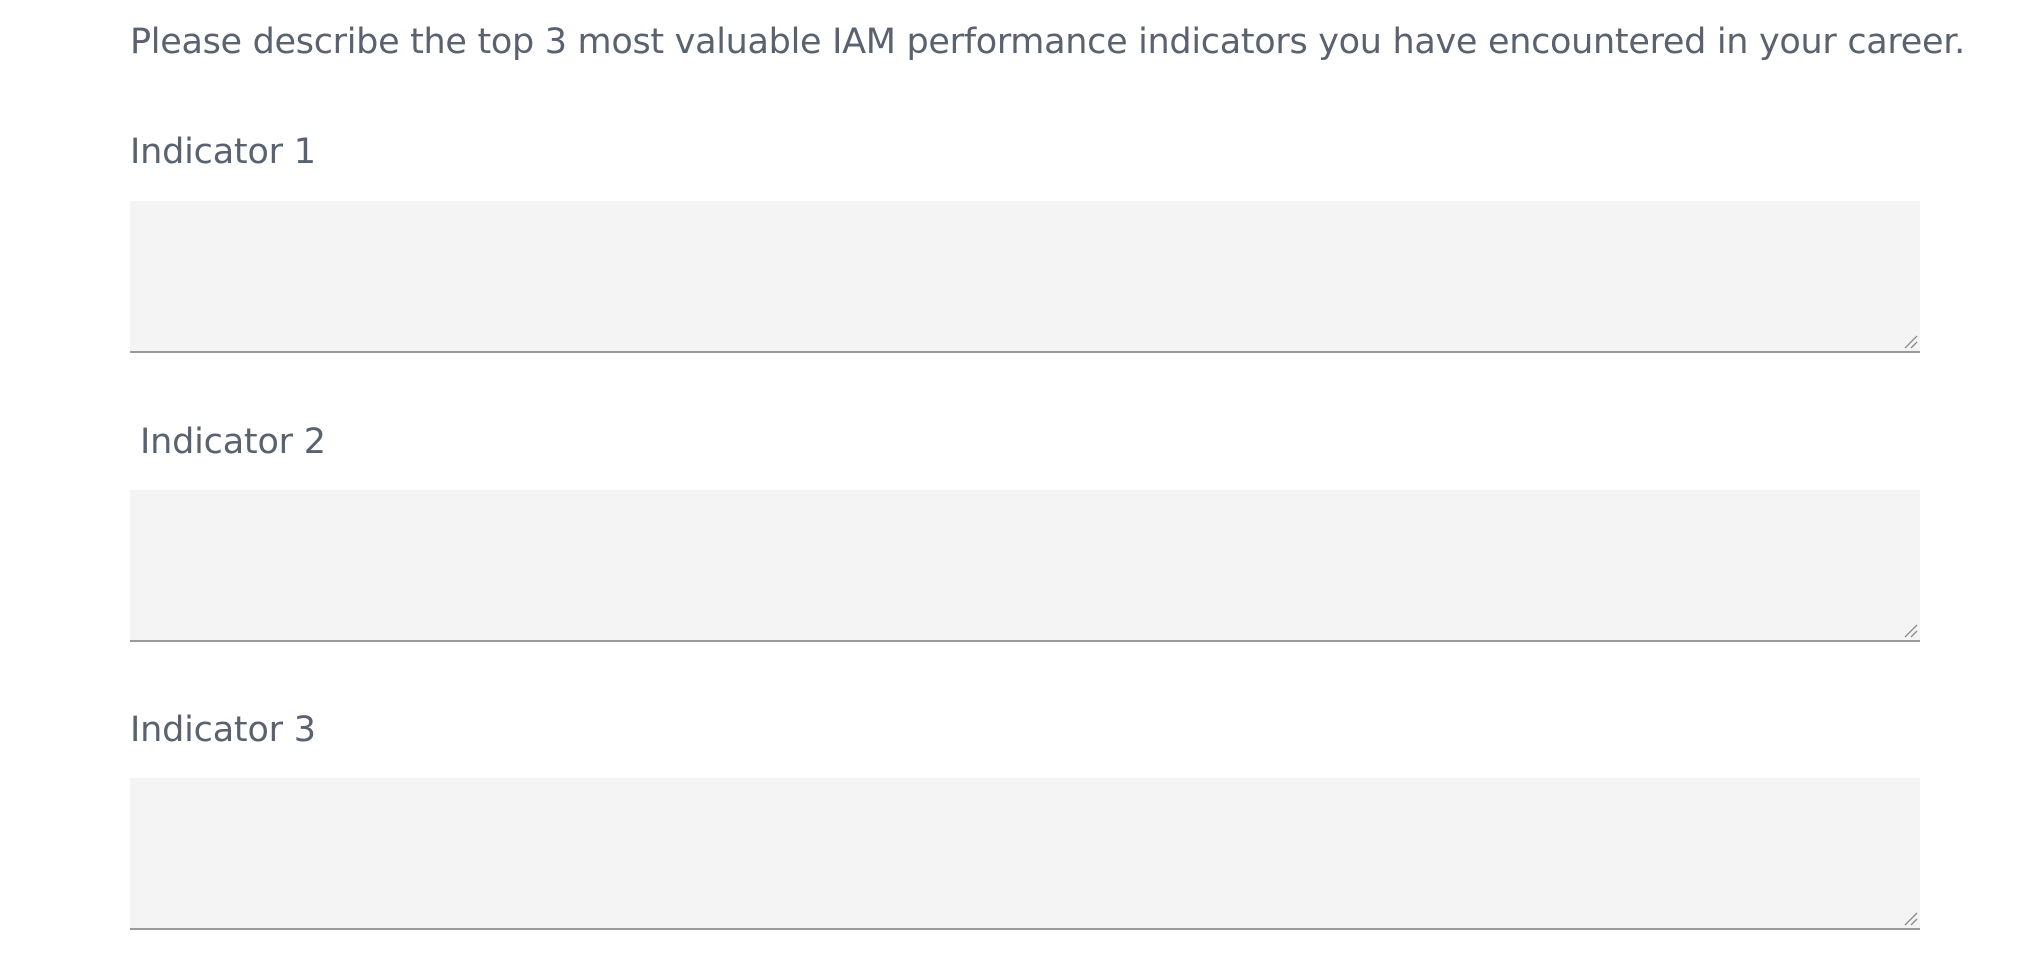 This screenshot has height=974, width=2044. I want to click on indicator-3-field-container, so click(1025, 854).